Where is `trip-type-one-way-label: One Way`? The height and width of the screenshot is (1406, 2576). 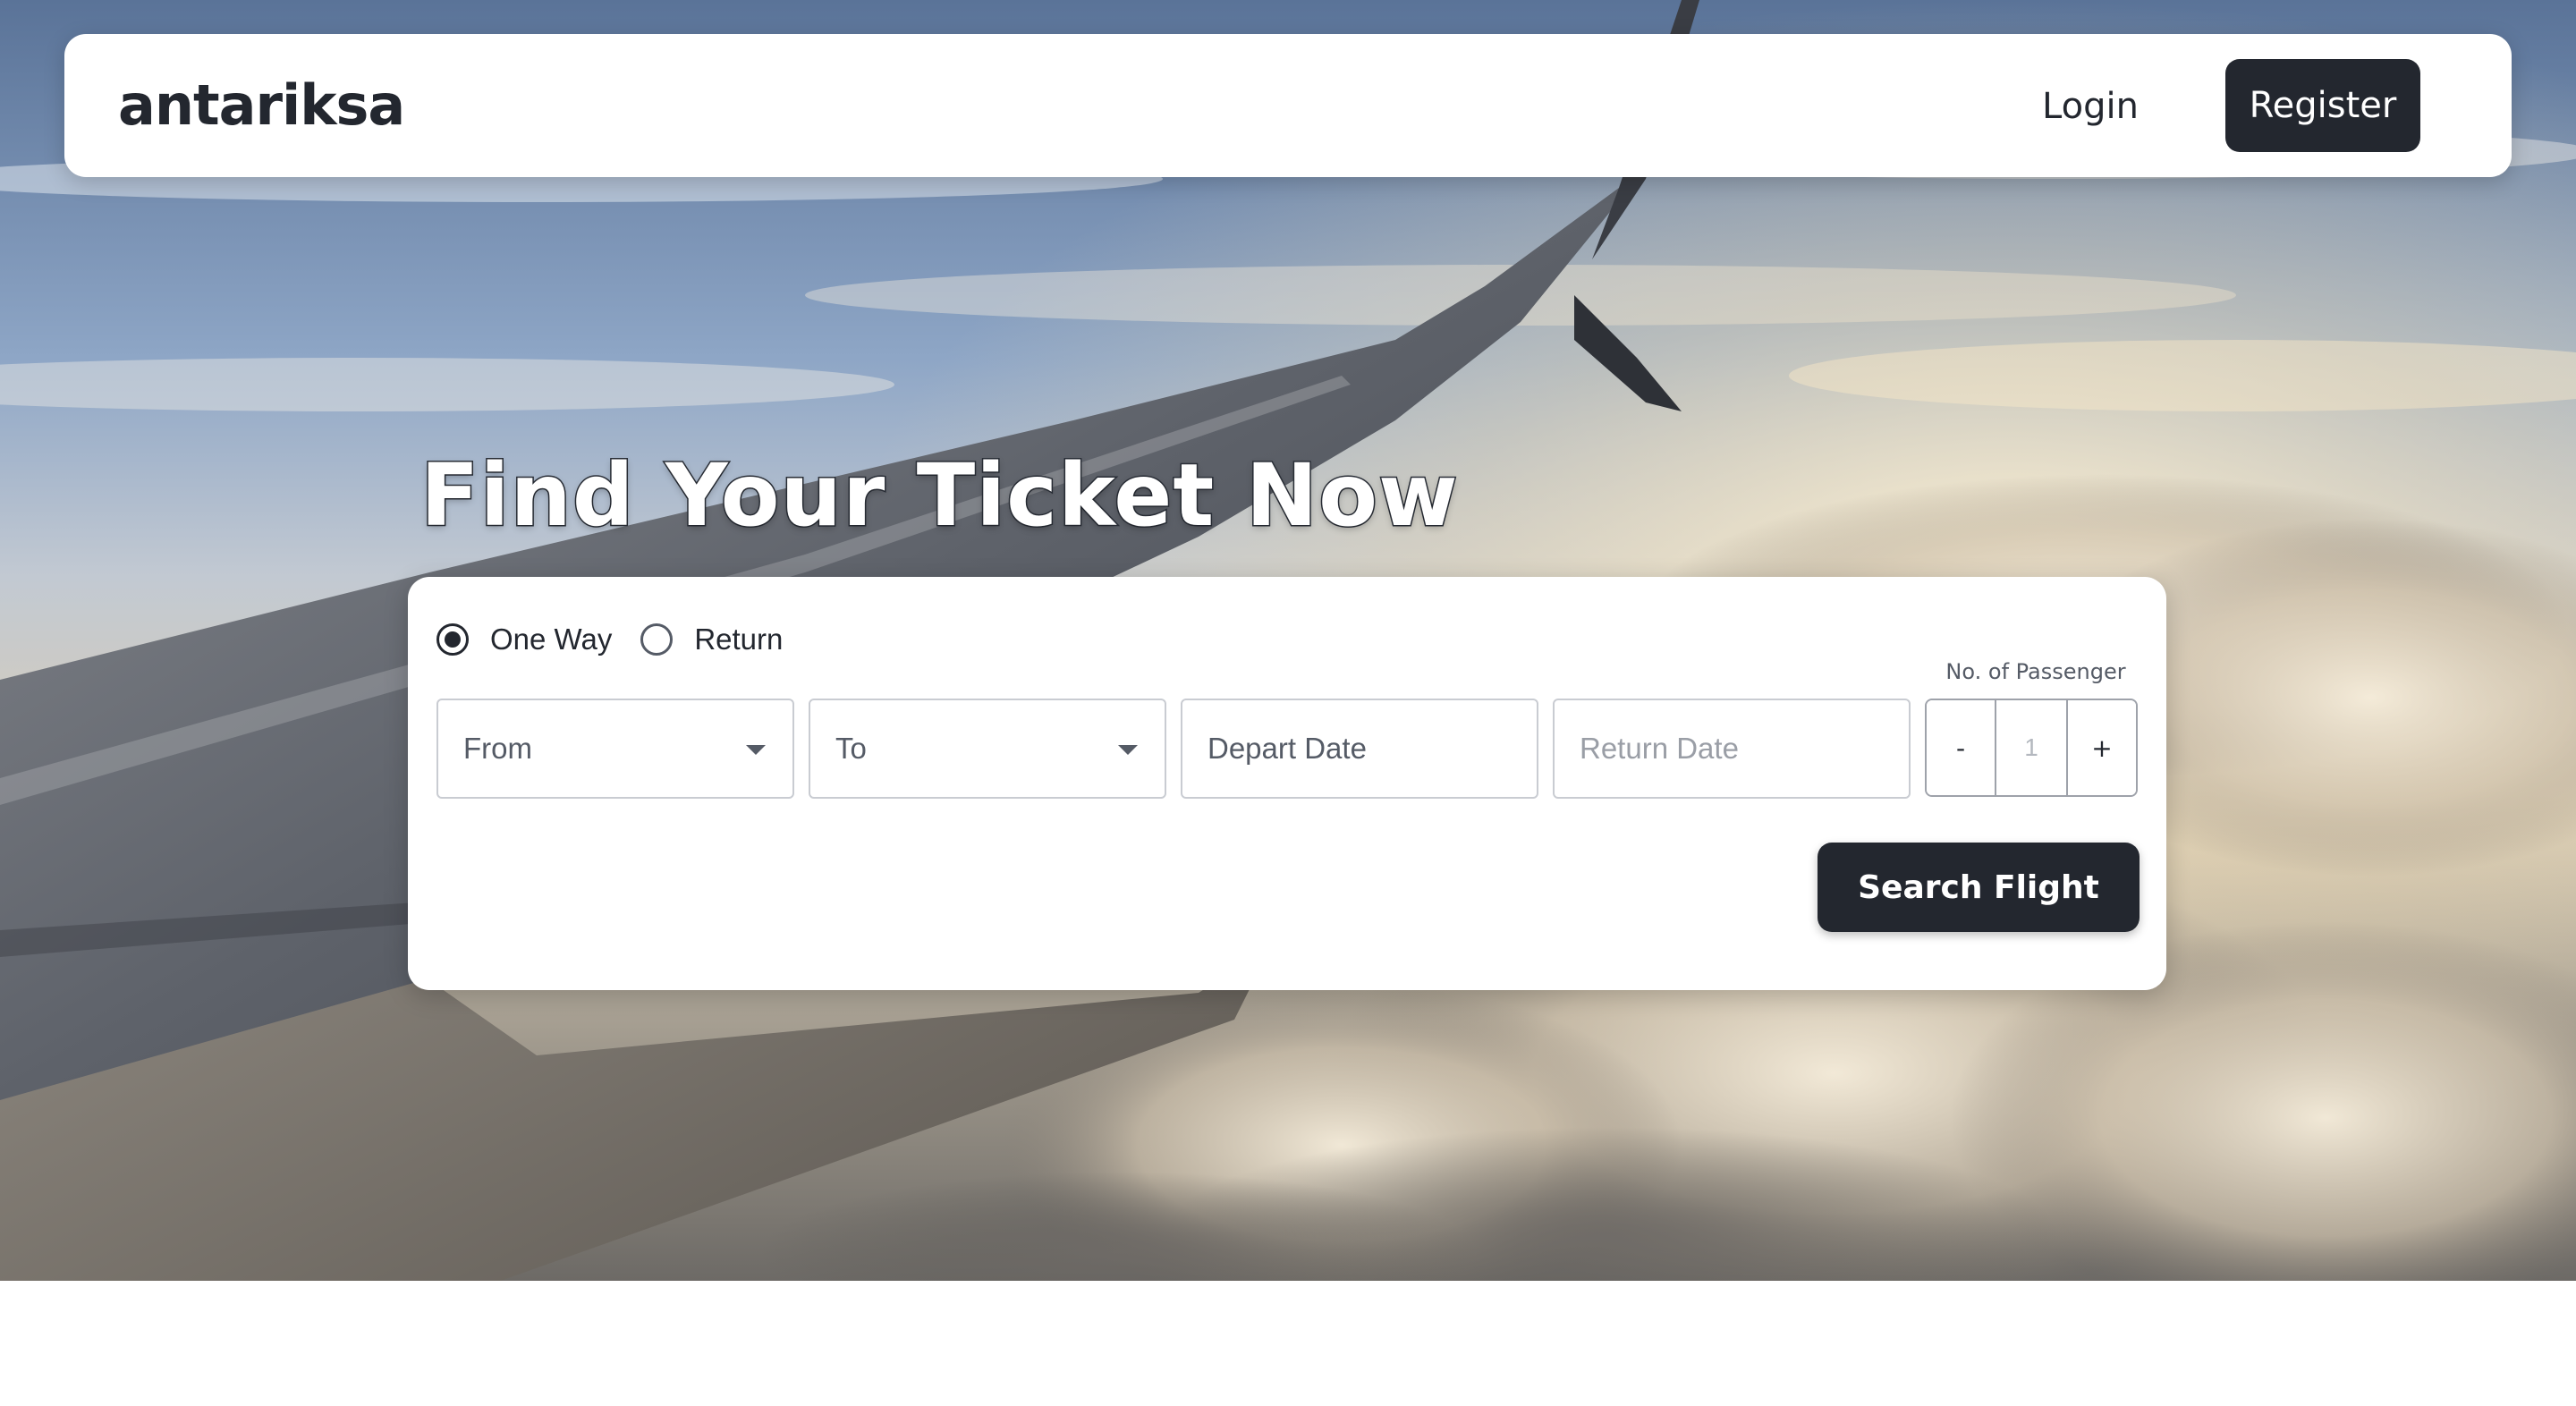
trip-type-one-way-label: One Way is located at coordinates (551, 640).